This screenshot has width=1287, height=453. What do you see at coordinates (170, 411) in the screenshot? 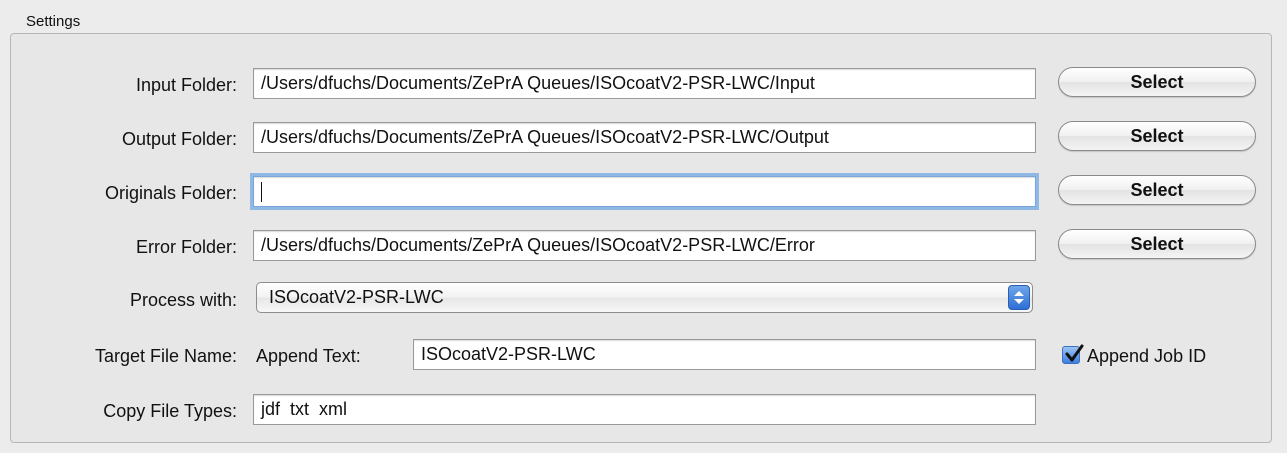
I see `copy-file-types-label: Copy File Types:` at bounding box center [170, 411].